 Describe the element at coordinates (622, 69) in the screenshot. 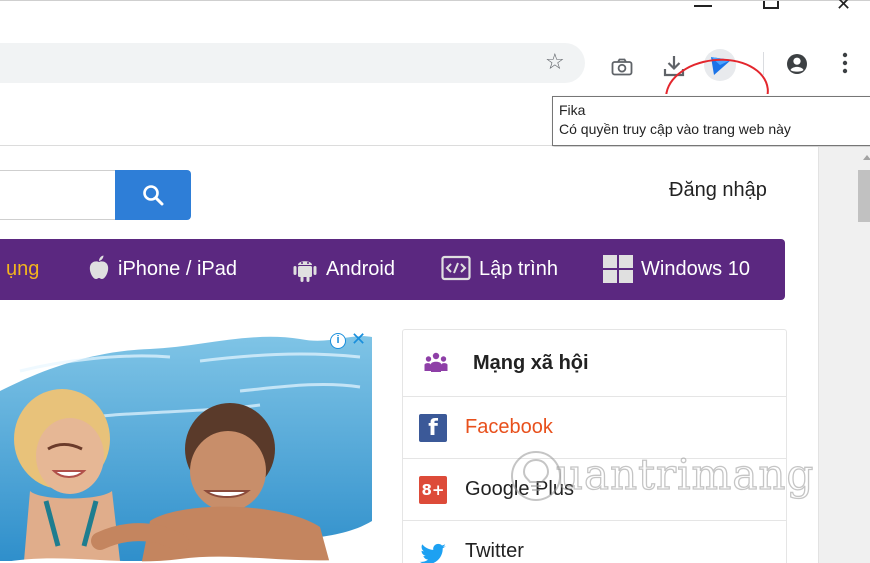

I see `camera-icon` at that location.